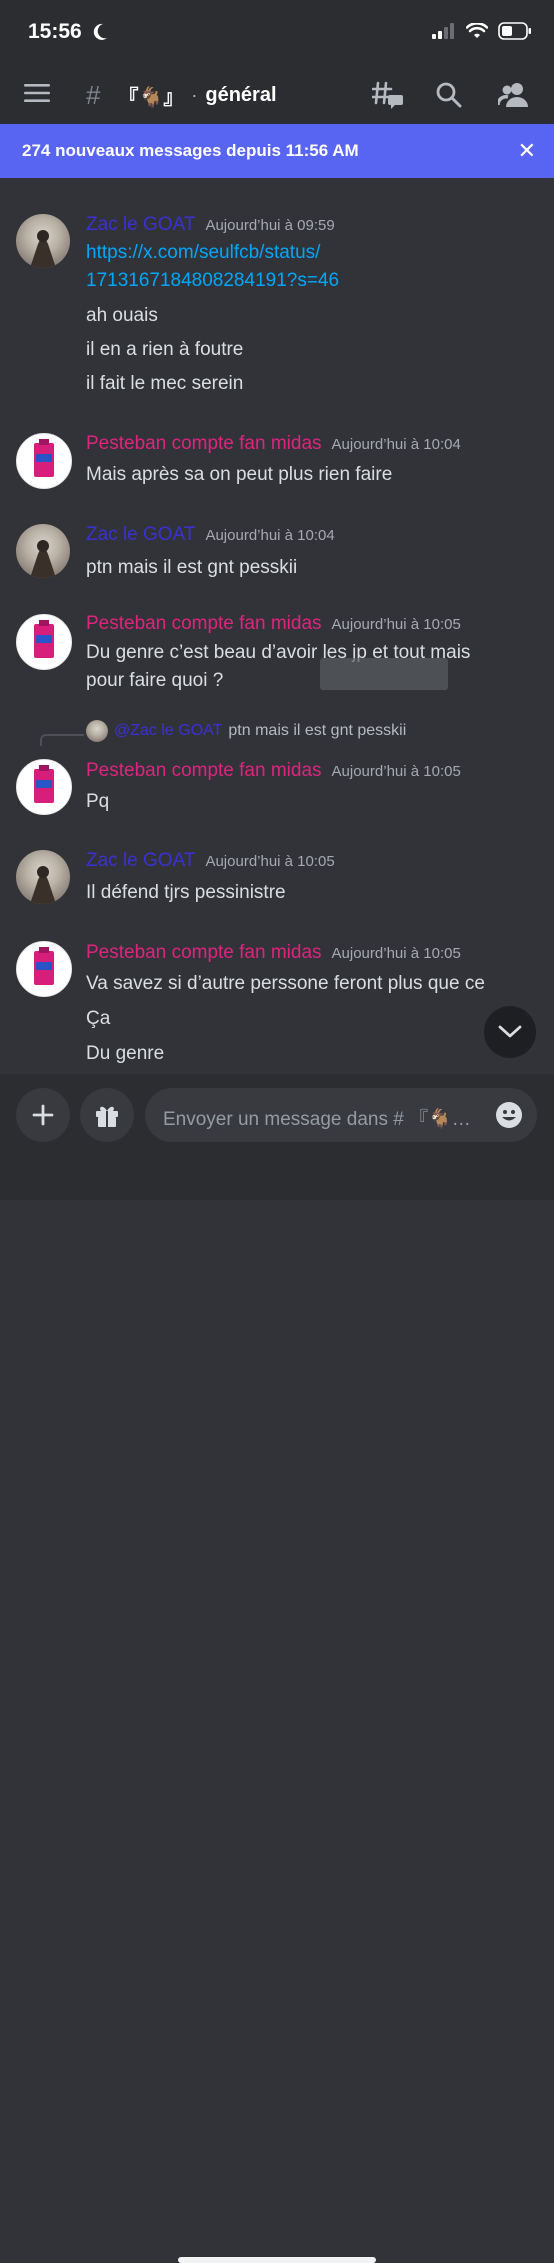  Describe the element at coordinates (168, 730) in the screenshot. I see `reply-mention: @Zac le GOAT` at that location.